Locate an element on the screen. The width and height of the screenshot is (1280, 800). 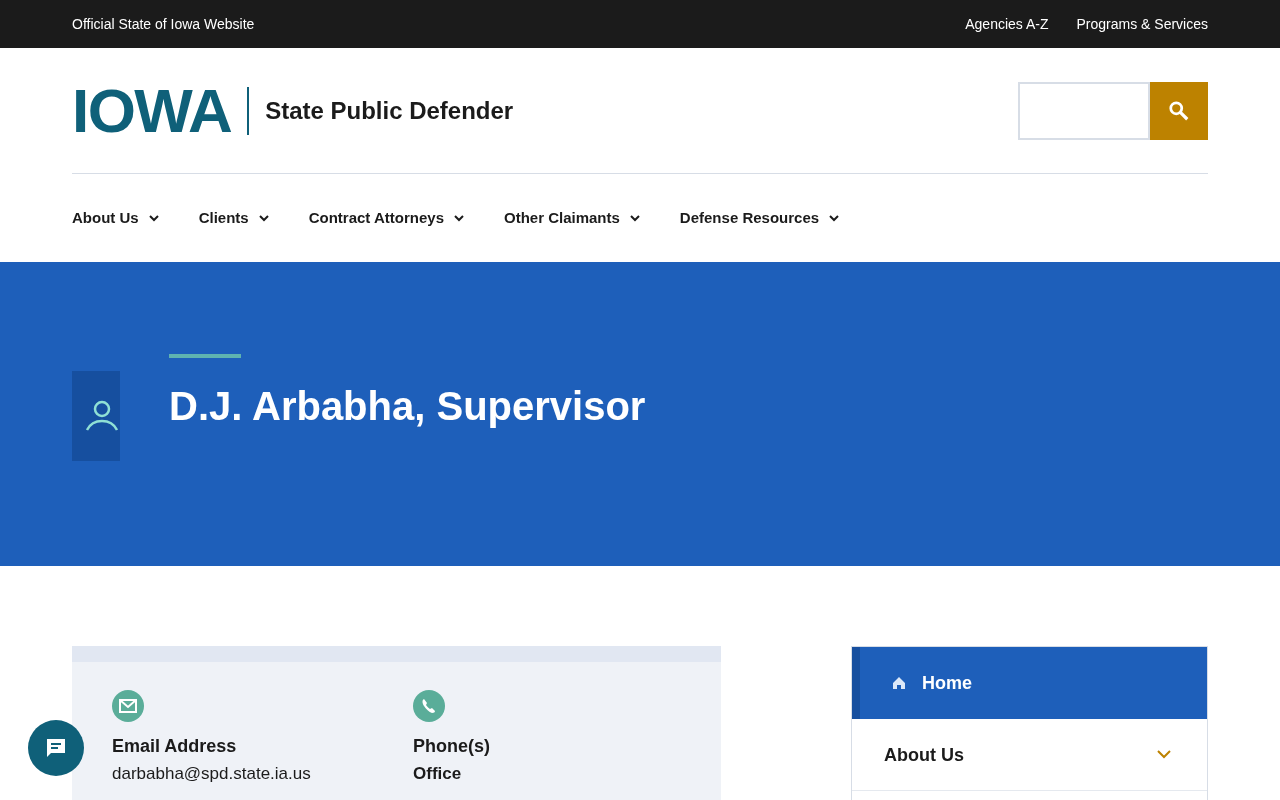
contact-value: Office is located at coordinates (437, 774).